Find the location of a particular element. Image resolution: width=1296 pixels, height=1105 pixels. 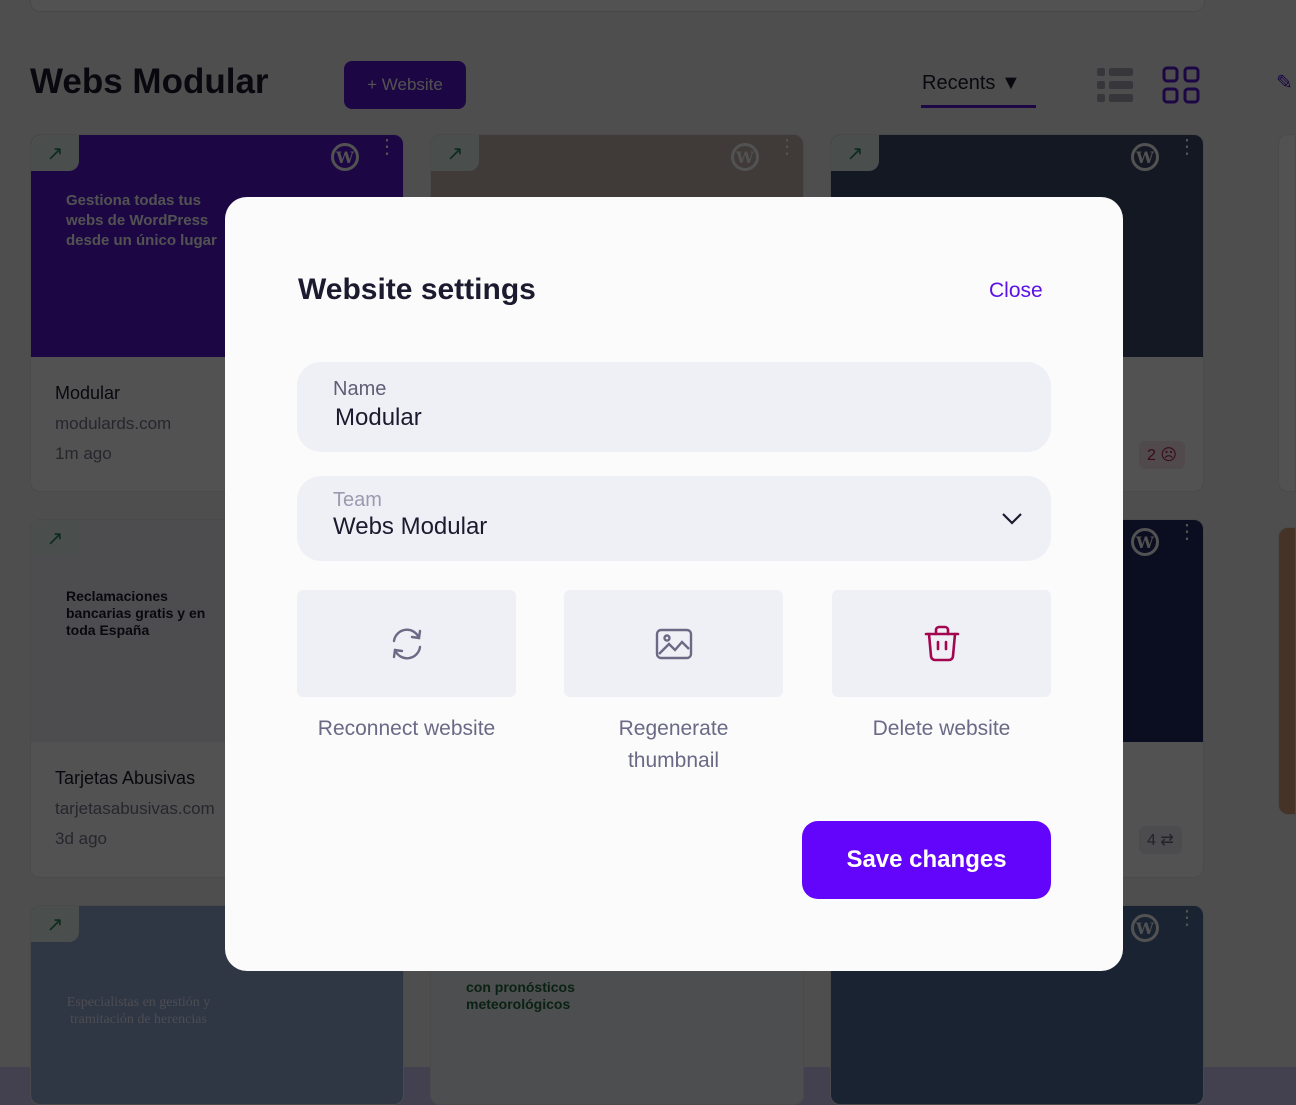

sync-badge: 4 ⇄ is located at coordinates (1160, 840).